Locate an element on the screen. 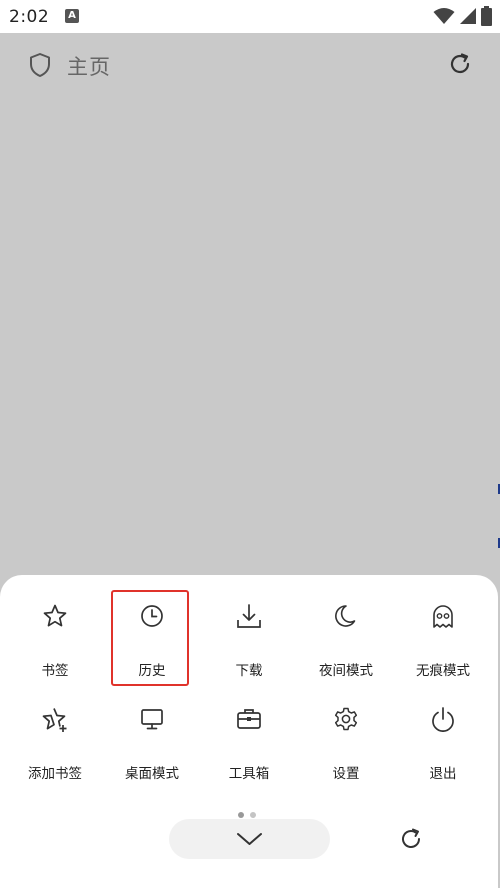 Image resolution: width=500 pixels, height=888 pixels. menu-item-night-mode: 夜间模式 is located at coordinates (346, 648).